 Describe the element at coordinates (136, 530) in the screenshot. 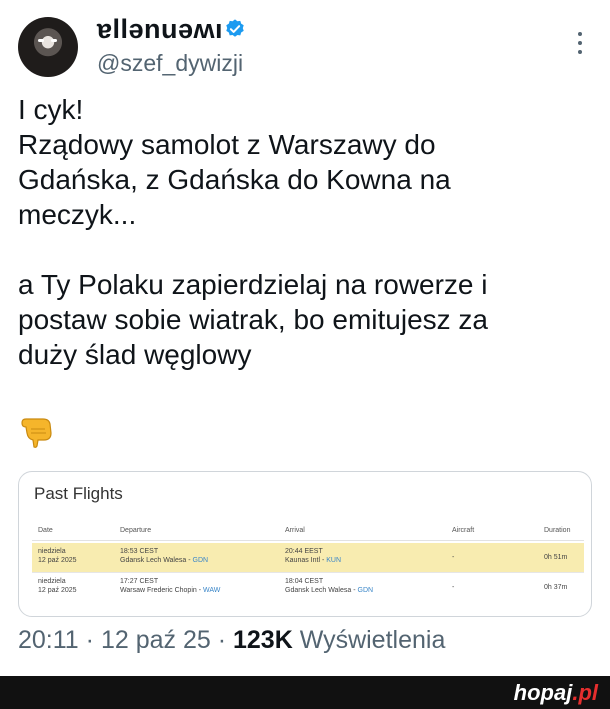

I see `col-departure: Departure` at that location.